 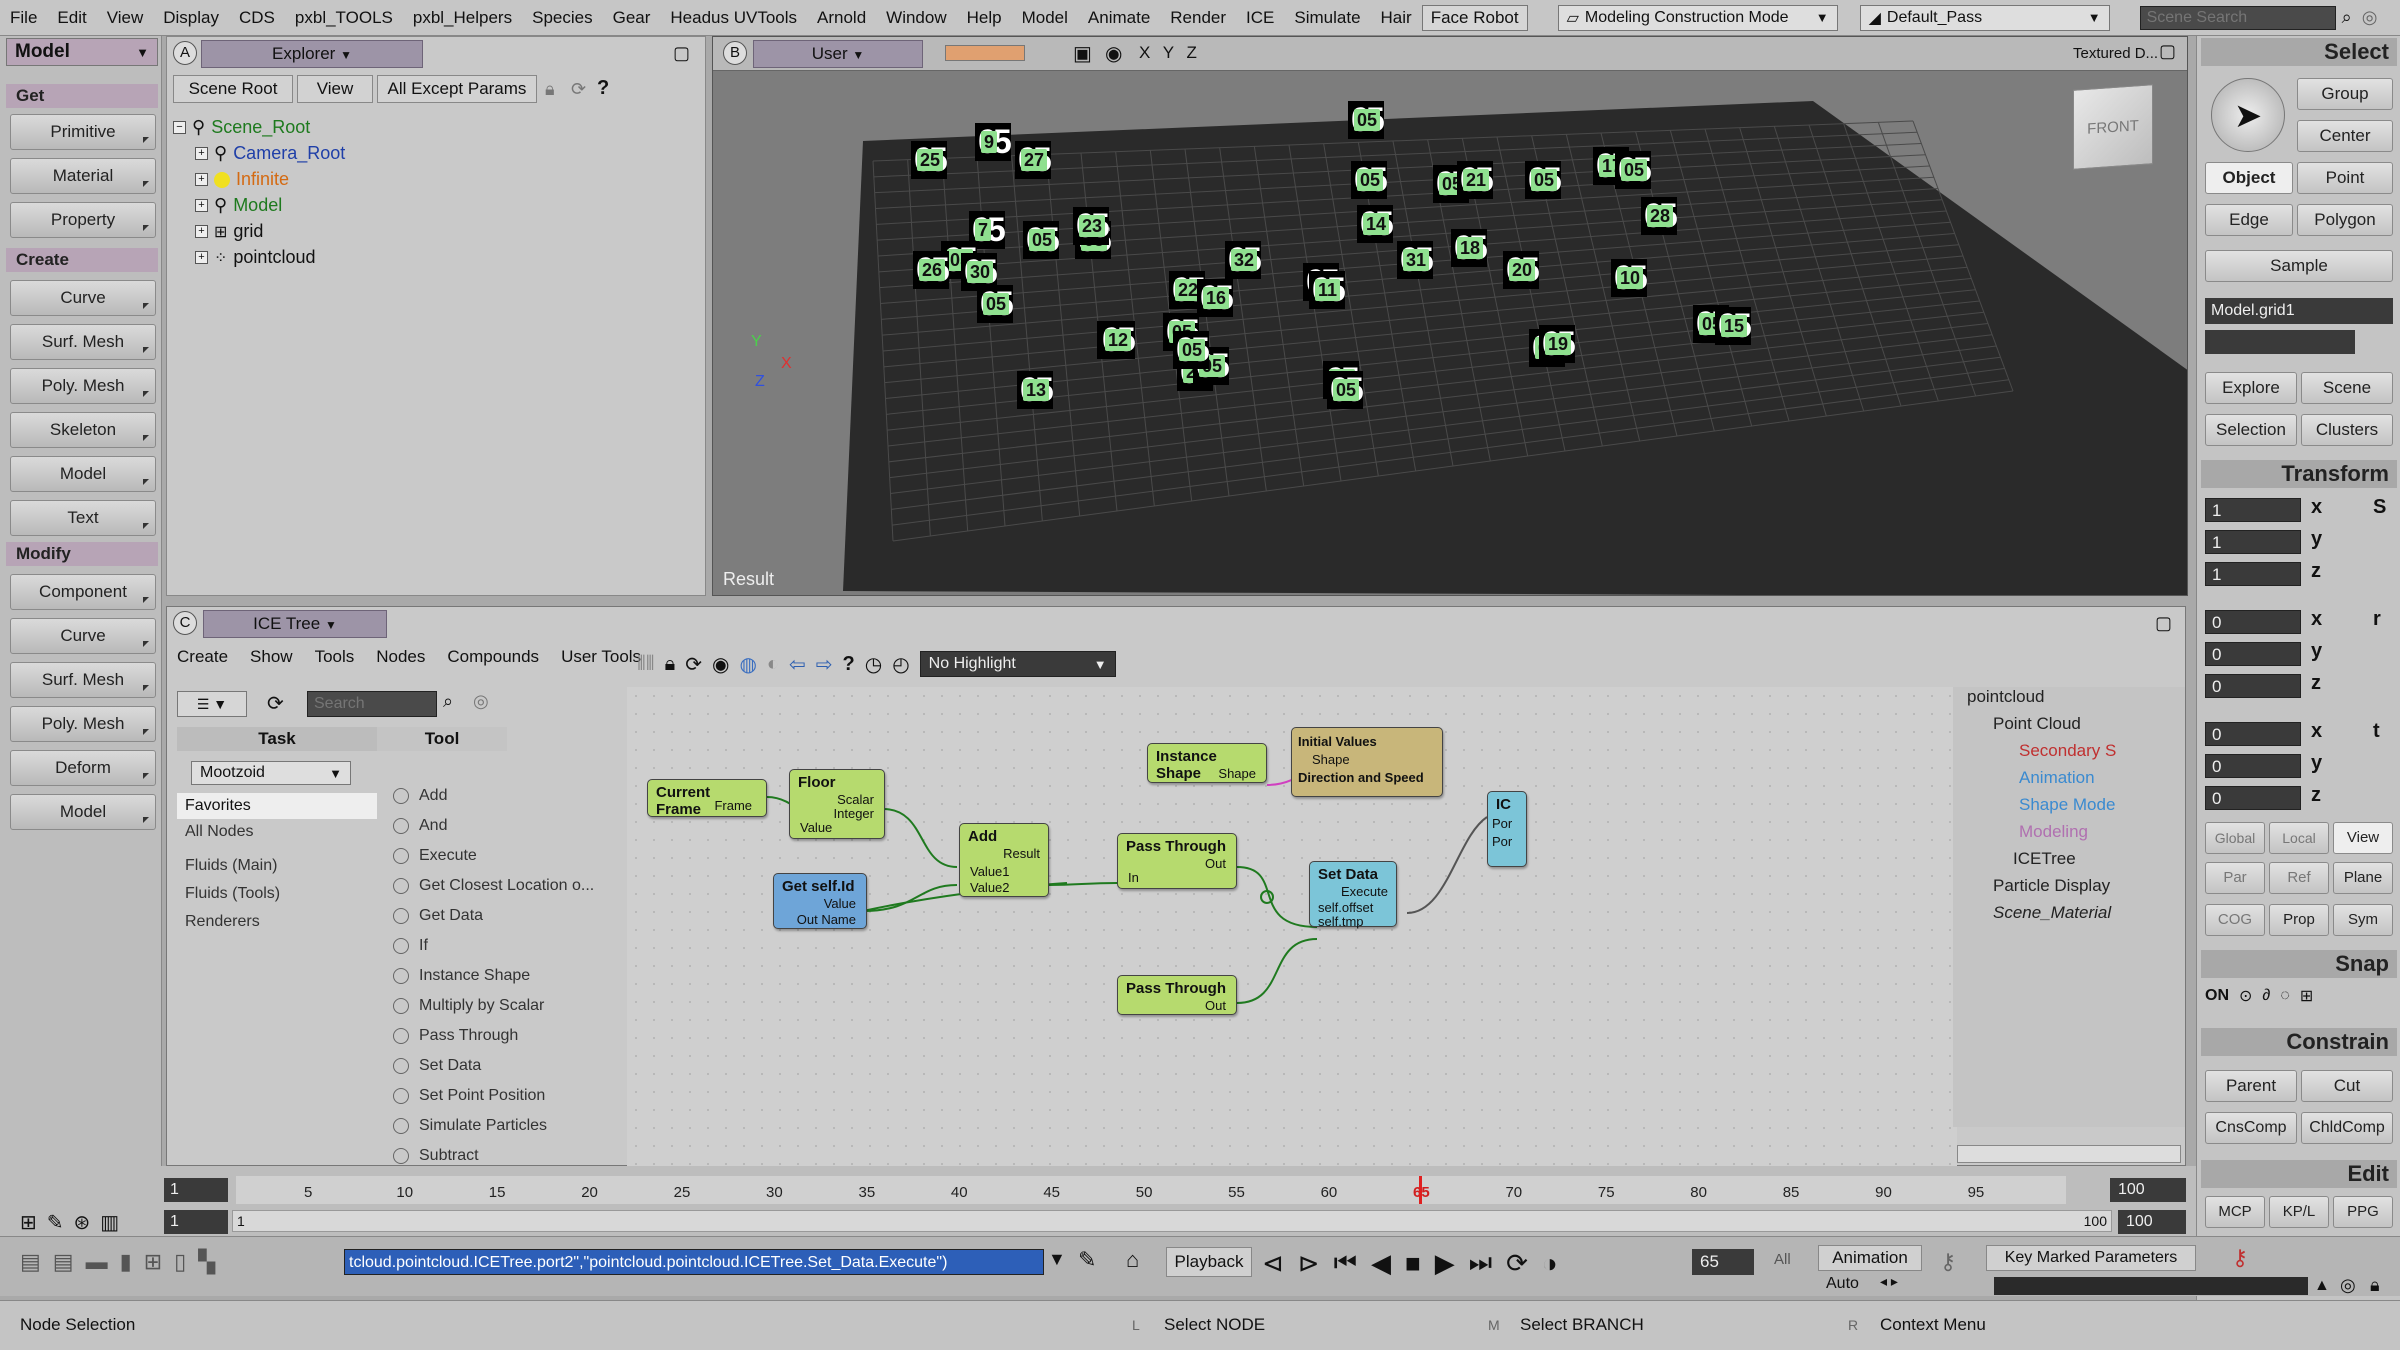 I want to click on snap-curve-icon: ∂, so click(x=2266, y=996).